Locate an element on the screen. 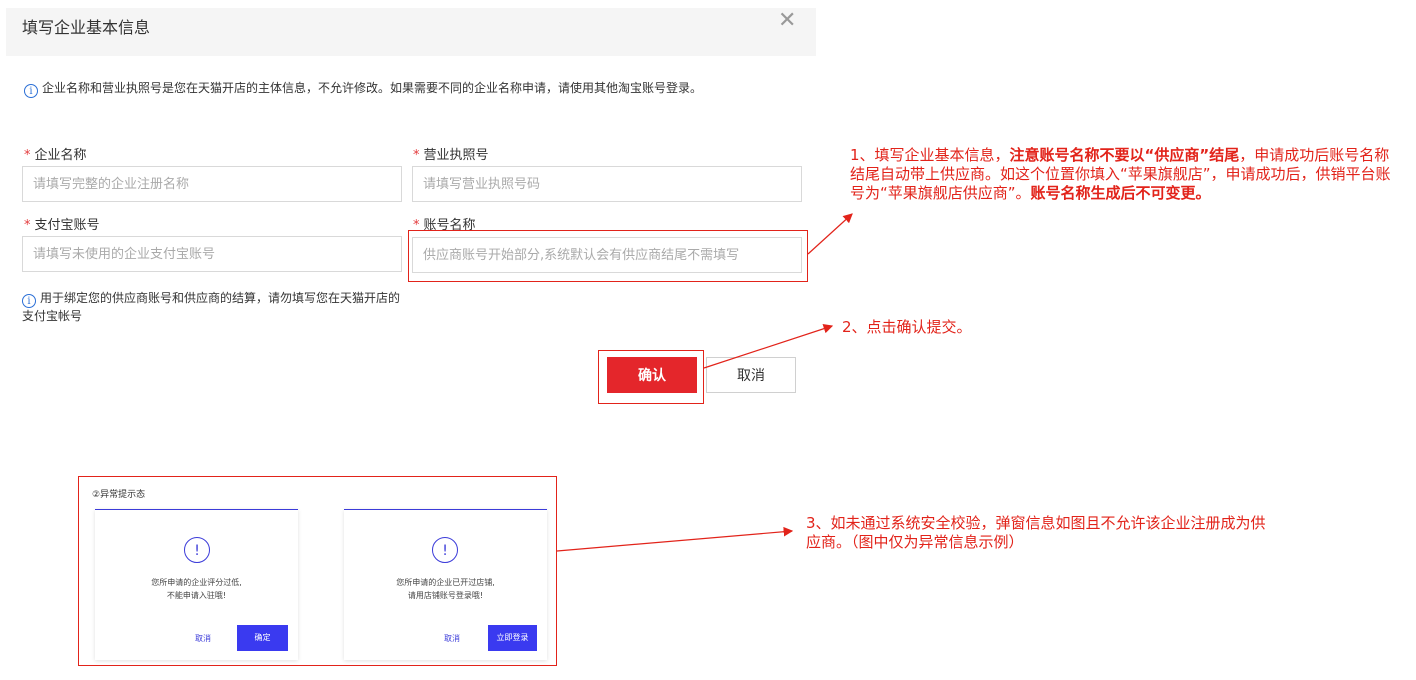  error-message: 您所申请的企业评分过低, 不能申请入驻哦! is located at coordinates (196, 589).